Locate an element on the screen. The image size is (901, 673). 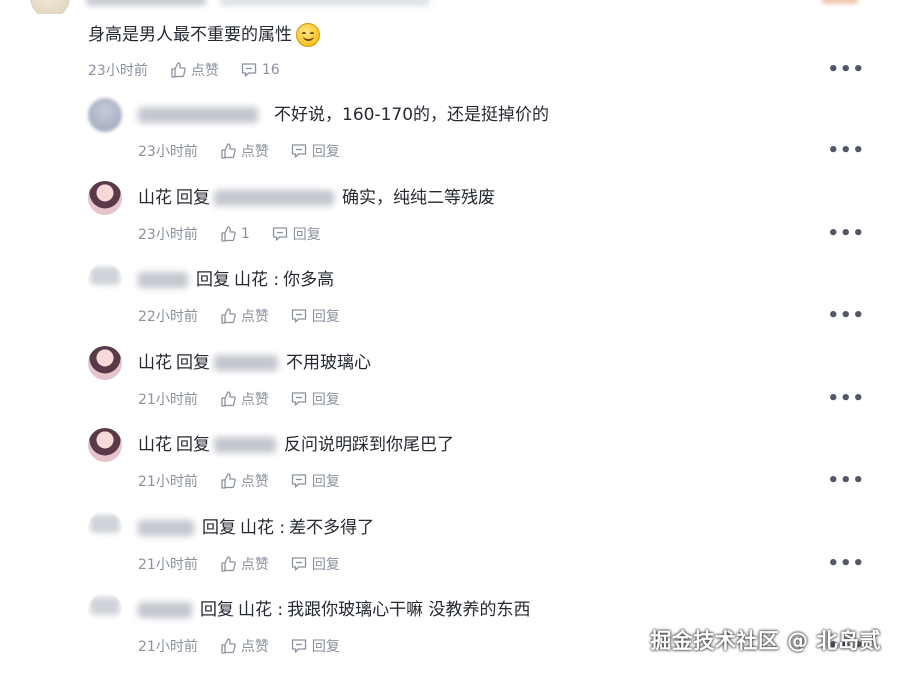
comment-time: 23小时前 is located at coordinates (118, 71).